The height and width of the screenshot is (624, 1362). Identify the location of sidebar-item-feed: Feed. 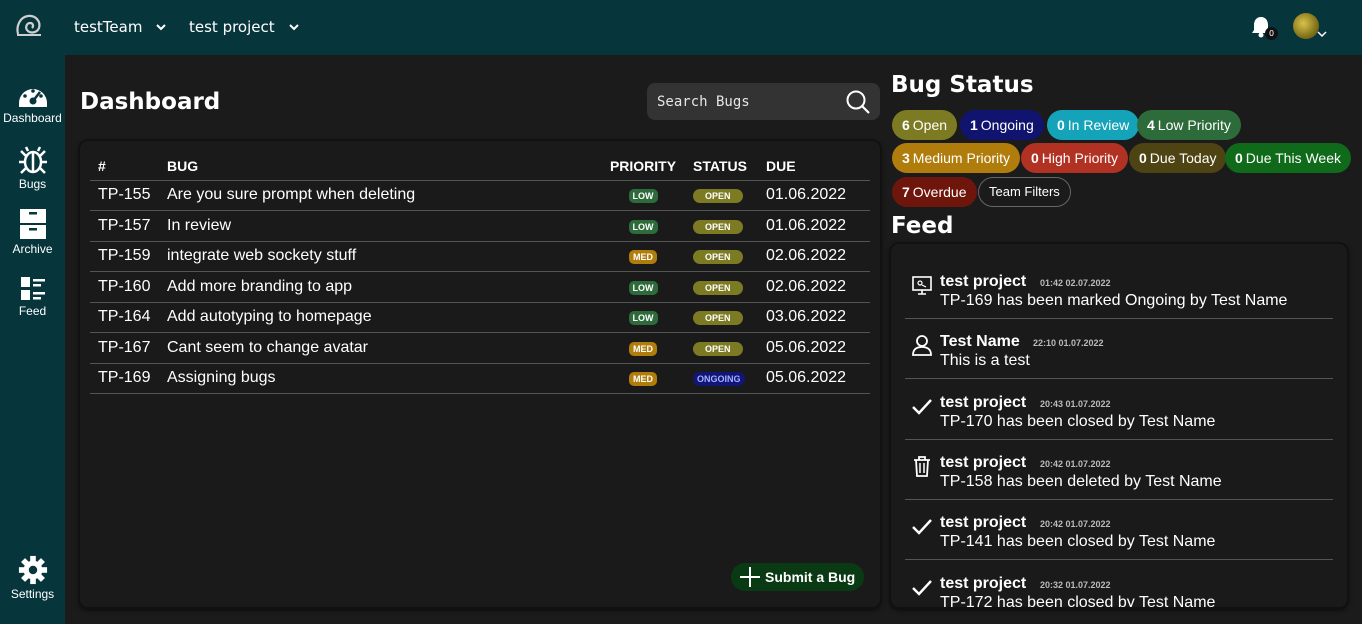
(32, 297).